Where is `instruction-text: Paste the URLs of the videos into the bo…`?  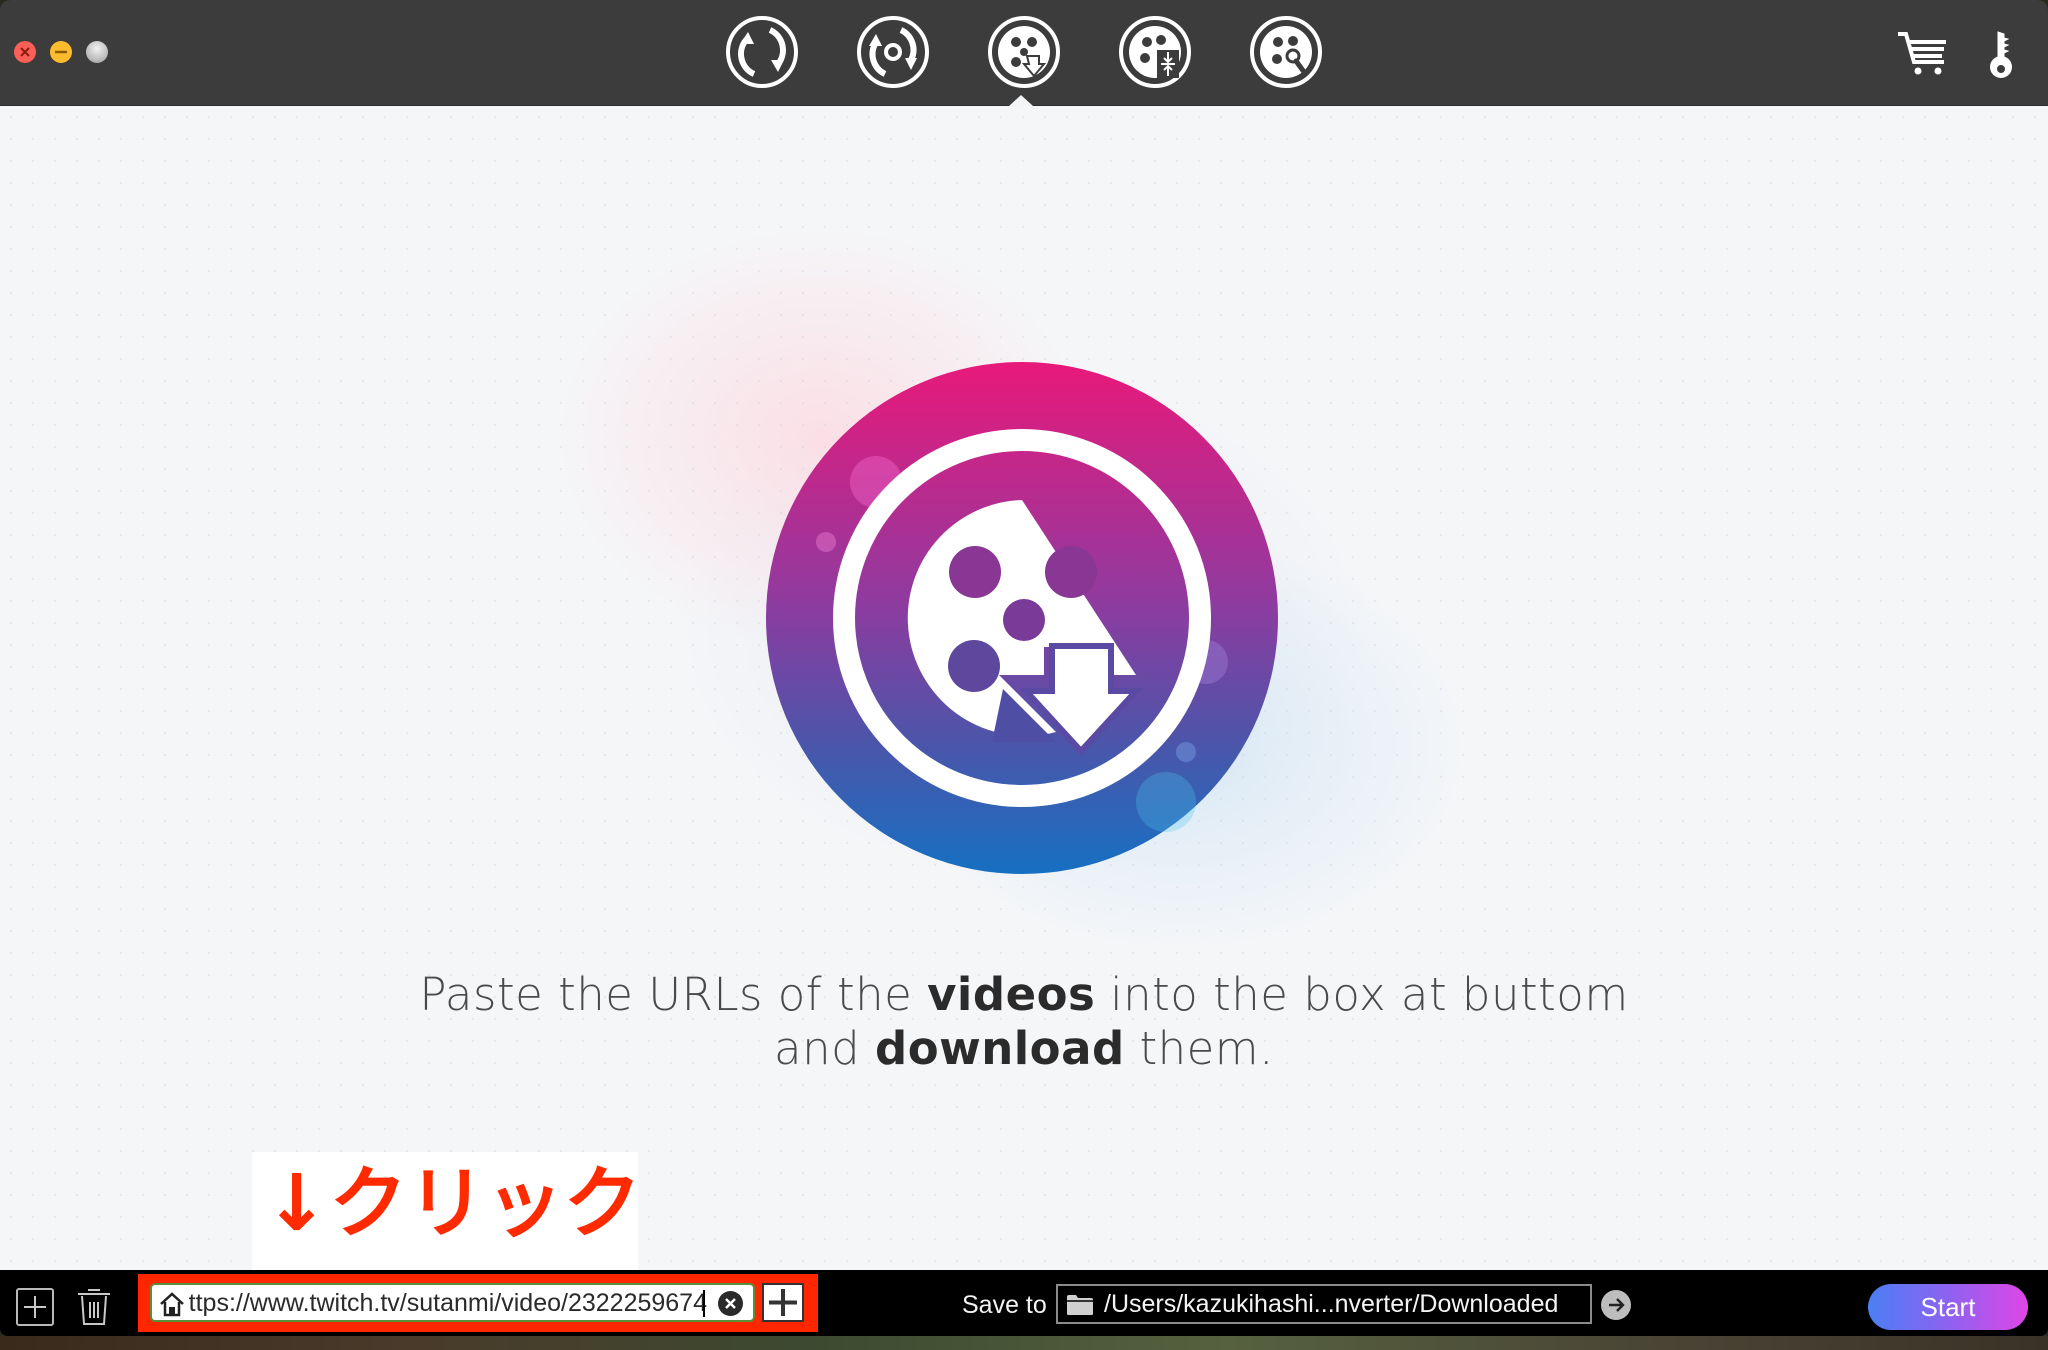 instruction-text: Paste the URLs of the videos into the bo… is located at coordinates (1024, 1021).